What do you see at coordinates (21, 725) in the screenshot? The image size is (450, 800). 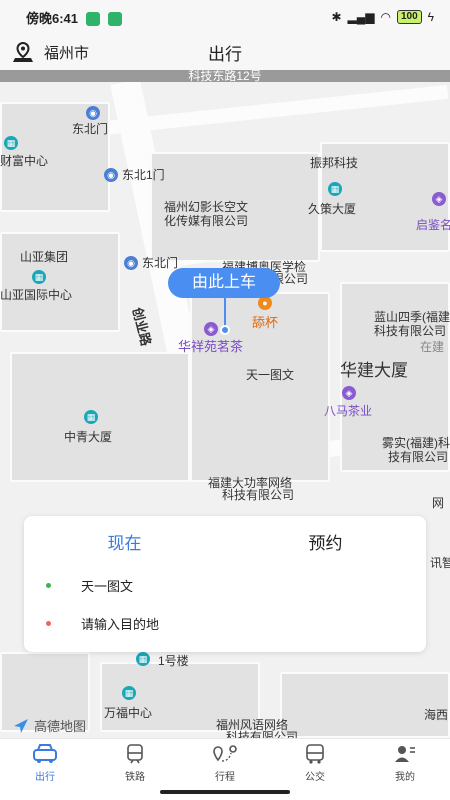 I see `amap-logo-icon` at bounding box center [21, 725].